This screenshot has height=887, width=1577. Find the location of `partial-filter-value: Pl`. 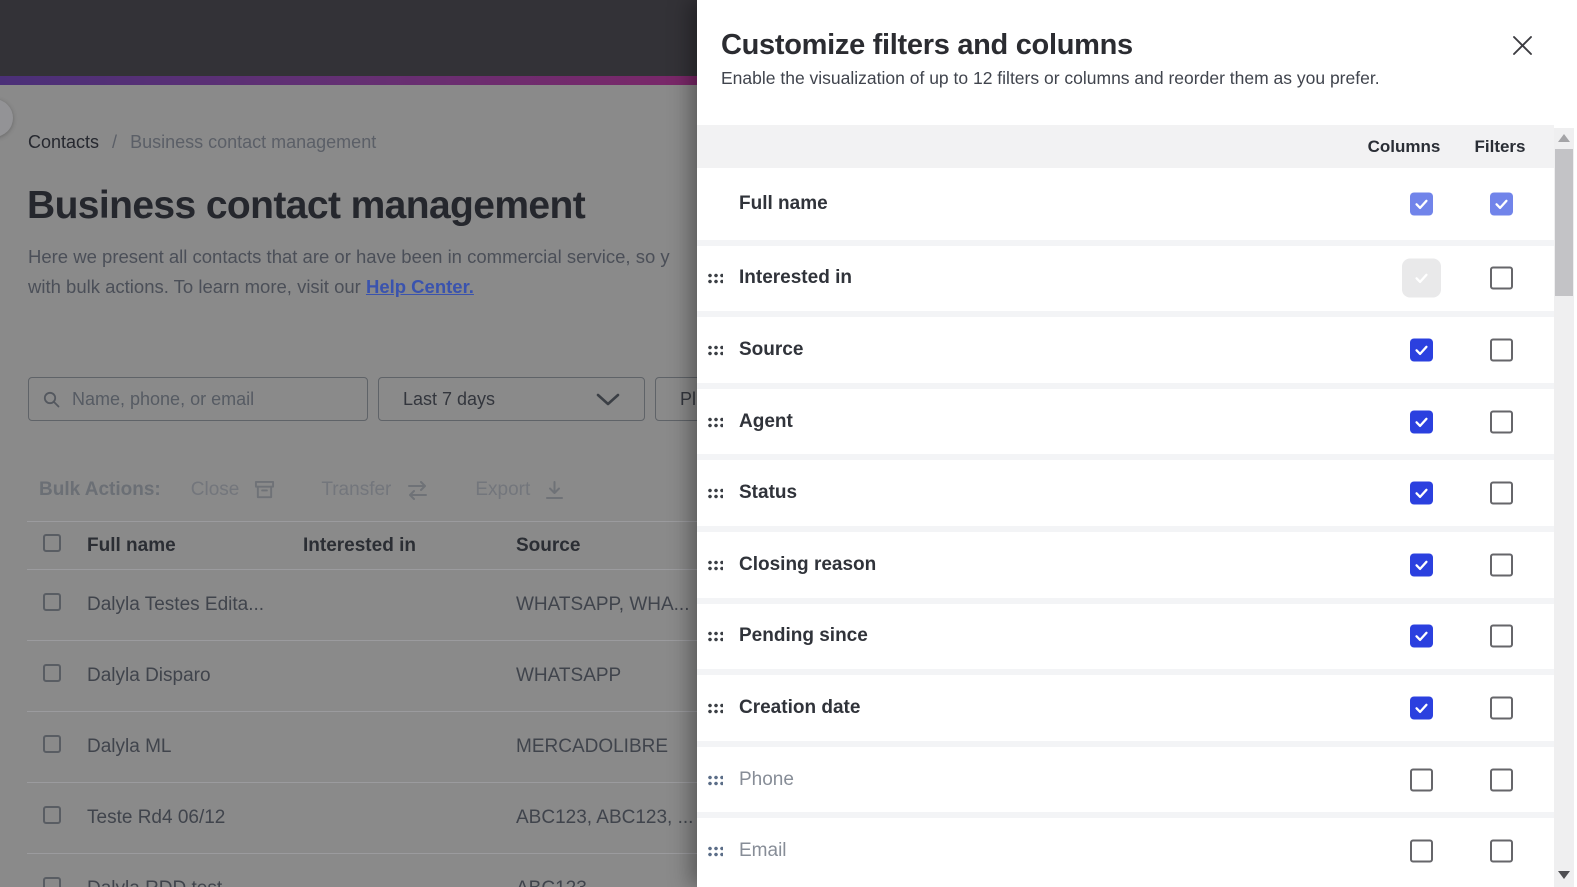

partial-filter-value: Pl is located at coordinates (688, 398).